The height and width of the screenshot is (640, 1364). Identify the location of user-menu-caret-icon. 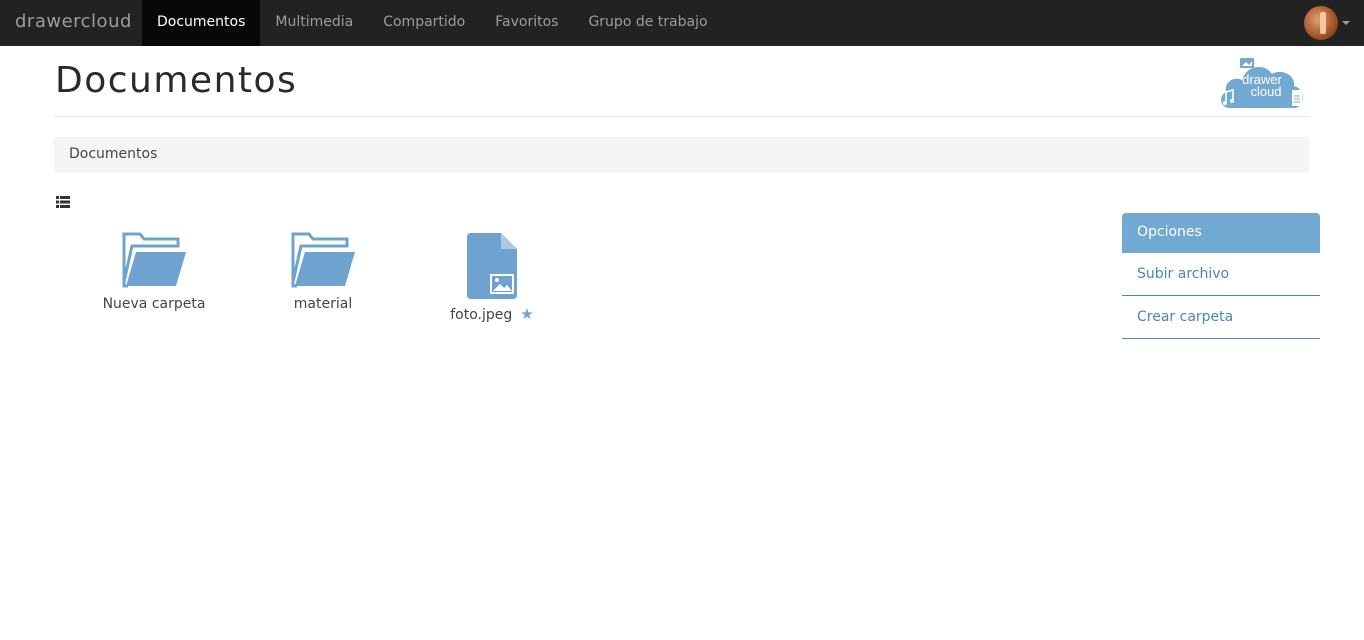
(1346, 23).